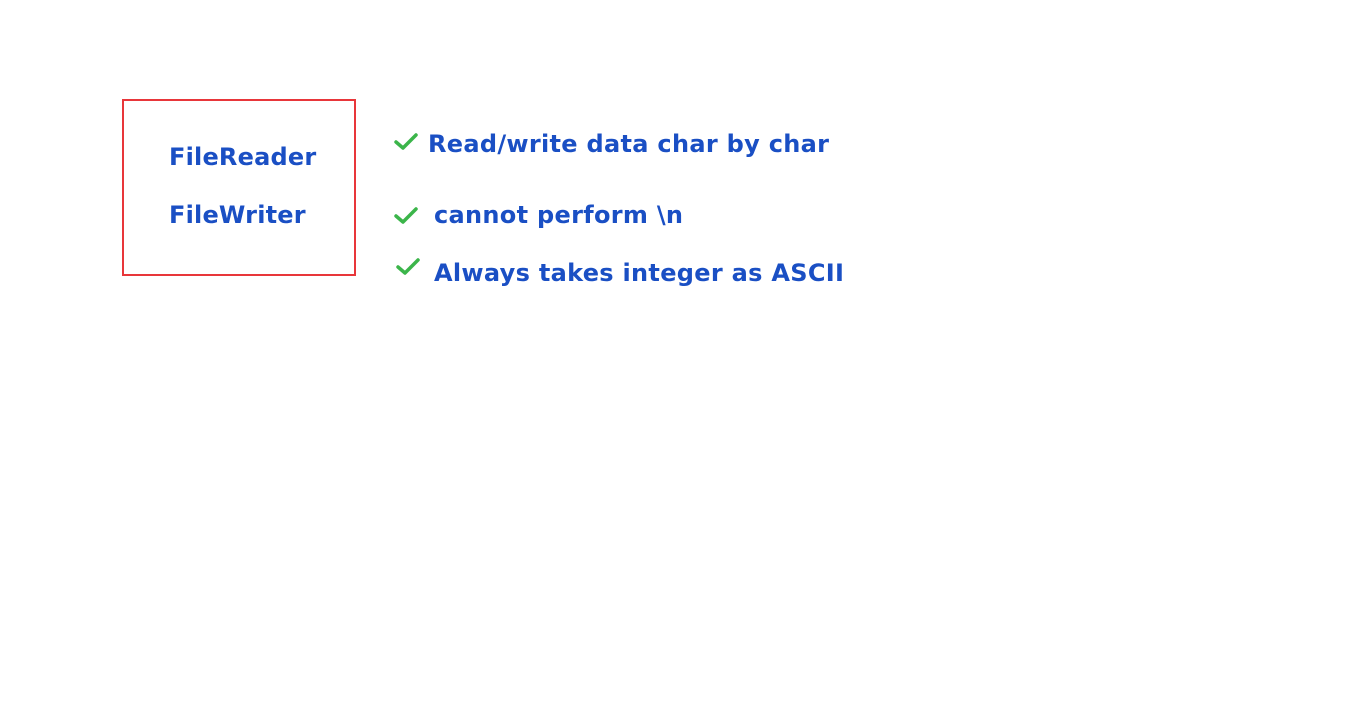 This screenshot has width=1366, height=706. I want to click on bullet-text: Read/write data char by char, so click(629, 144).